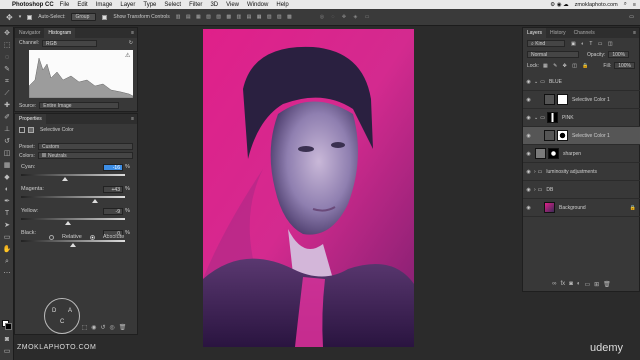 Image resolution: width=640 pixels, height=360 pixels. What do you see at coordinates (85, 146) in the screenshot?
I see `preset-dropdown: Custom` at bounding box center [85, 146].